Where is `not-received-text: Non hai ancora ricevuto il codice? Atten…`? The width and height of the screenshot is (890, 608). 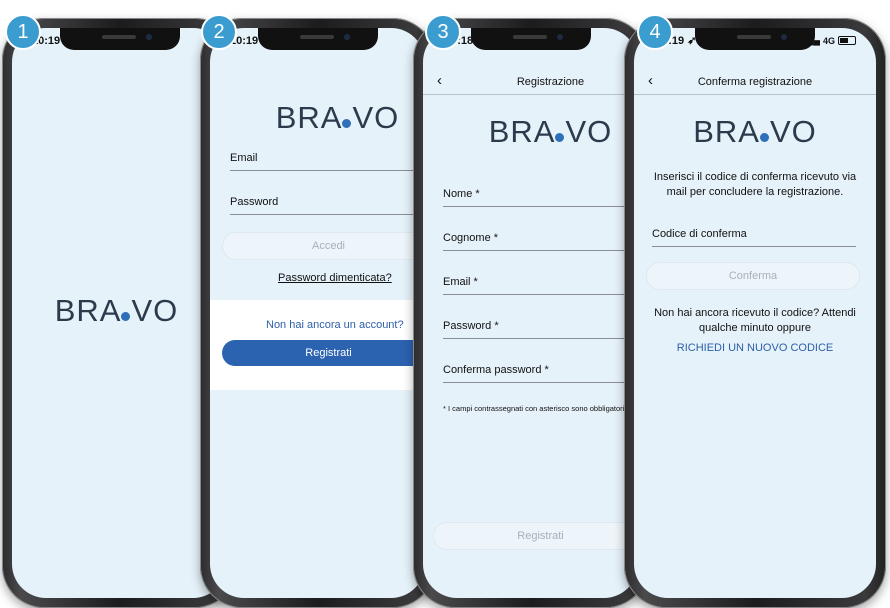 not-received-text: Non hai ancora ricevuto il codice? Atten… is located at coordinates (755, 320).